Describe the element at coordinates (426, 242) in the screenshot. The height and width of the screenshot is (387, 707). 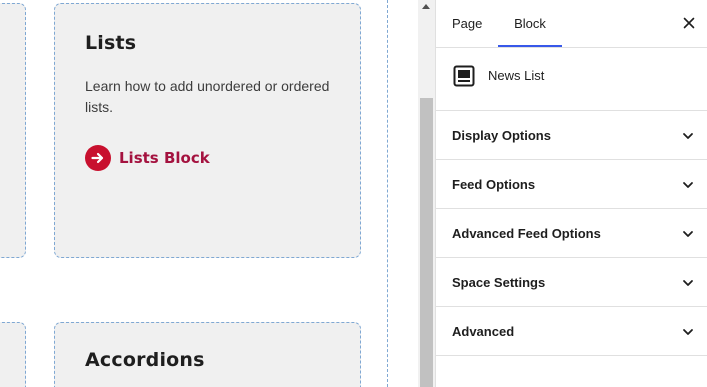
I see `scrollbar-thumb` at that location.